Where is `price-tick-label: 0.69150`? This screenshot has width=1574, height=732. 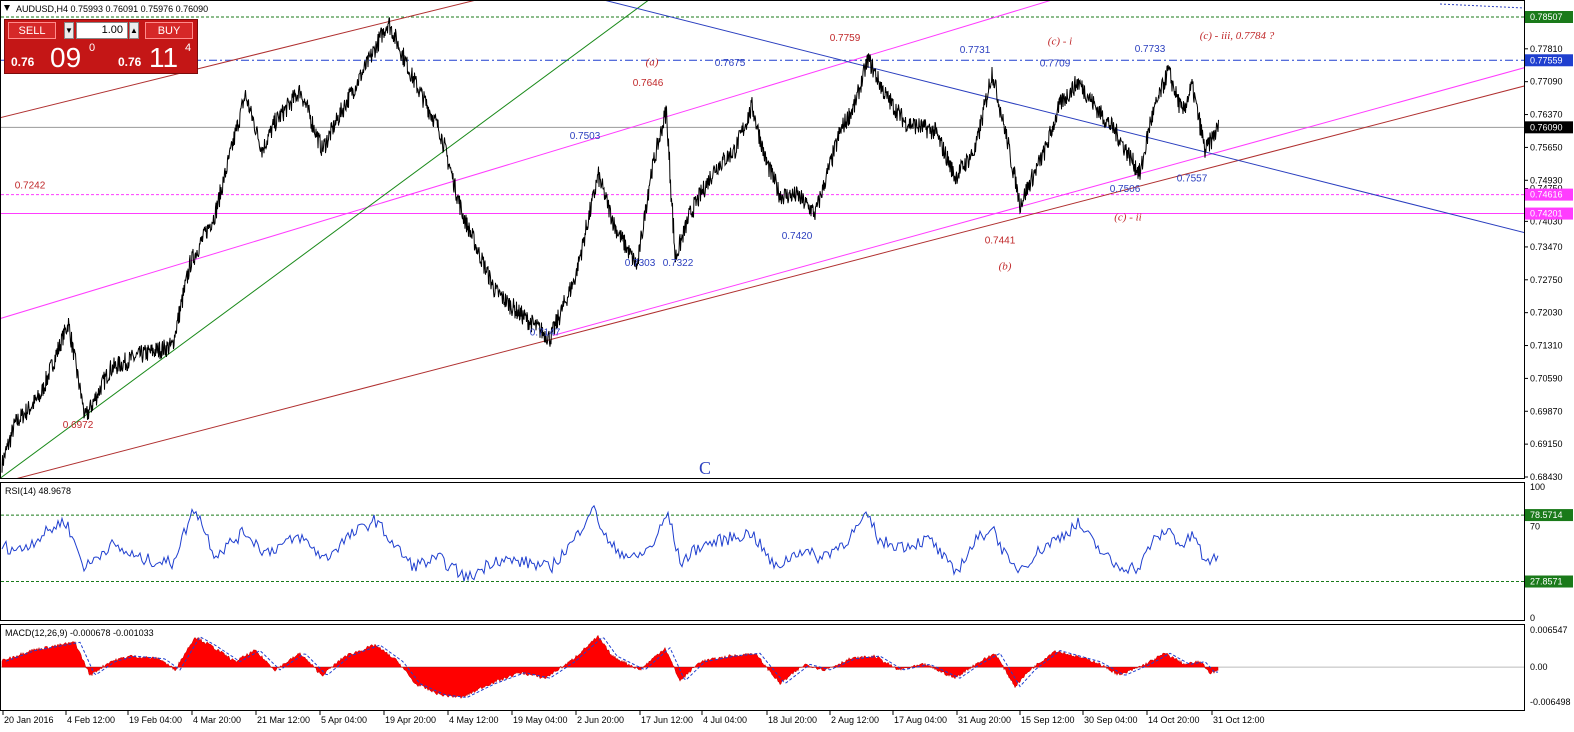
price-tick-label: 0.69150 is located at coordinates (1546, 444).